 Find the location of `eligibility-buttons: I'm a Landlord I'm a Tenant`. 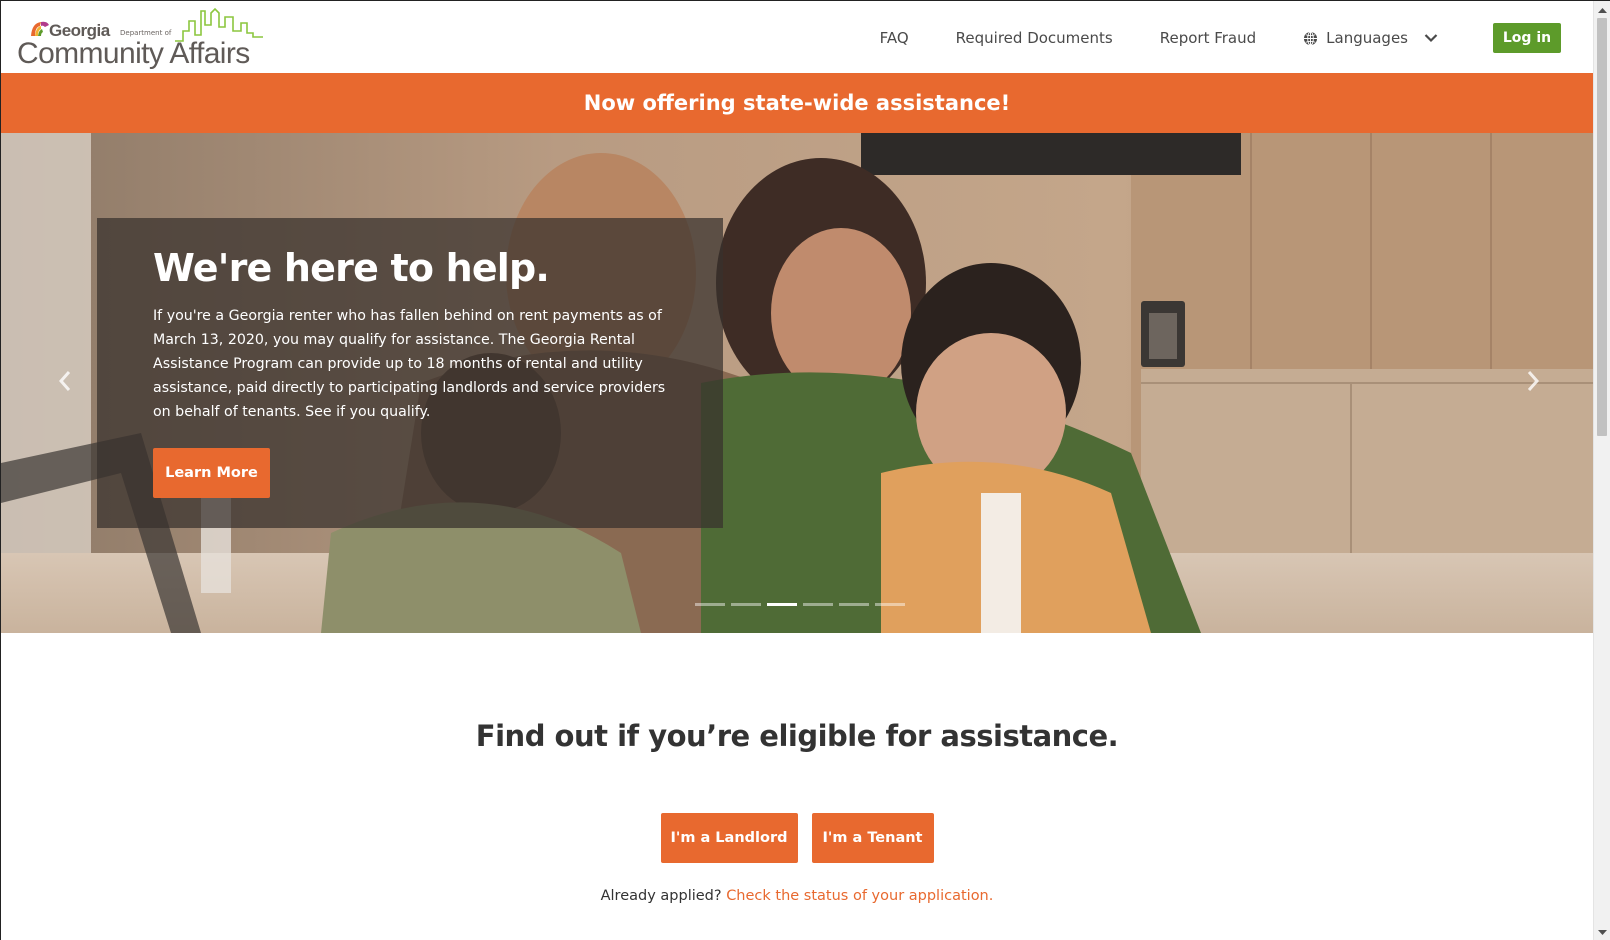

eligibility-buttons: I'm a Landlord I'm a Tenant is located at coordinates (797, 838).